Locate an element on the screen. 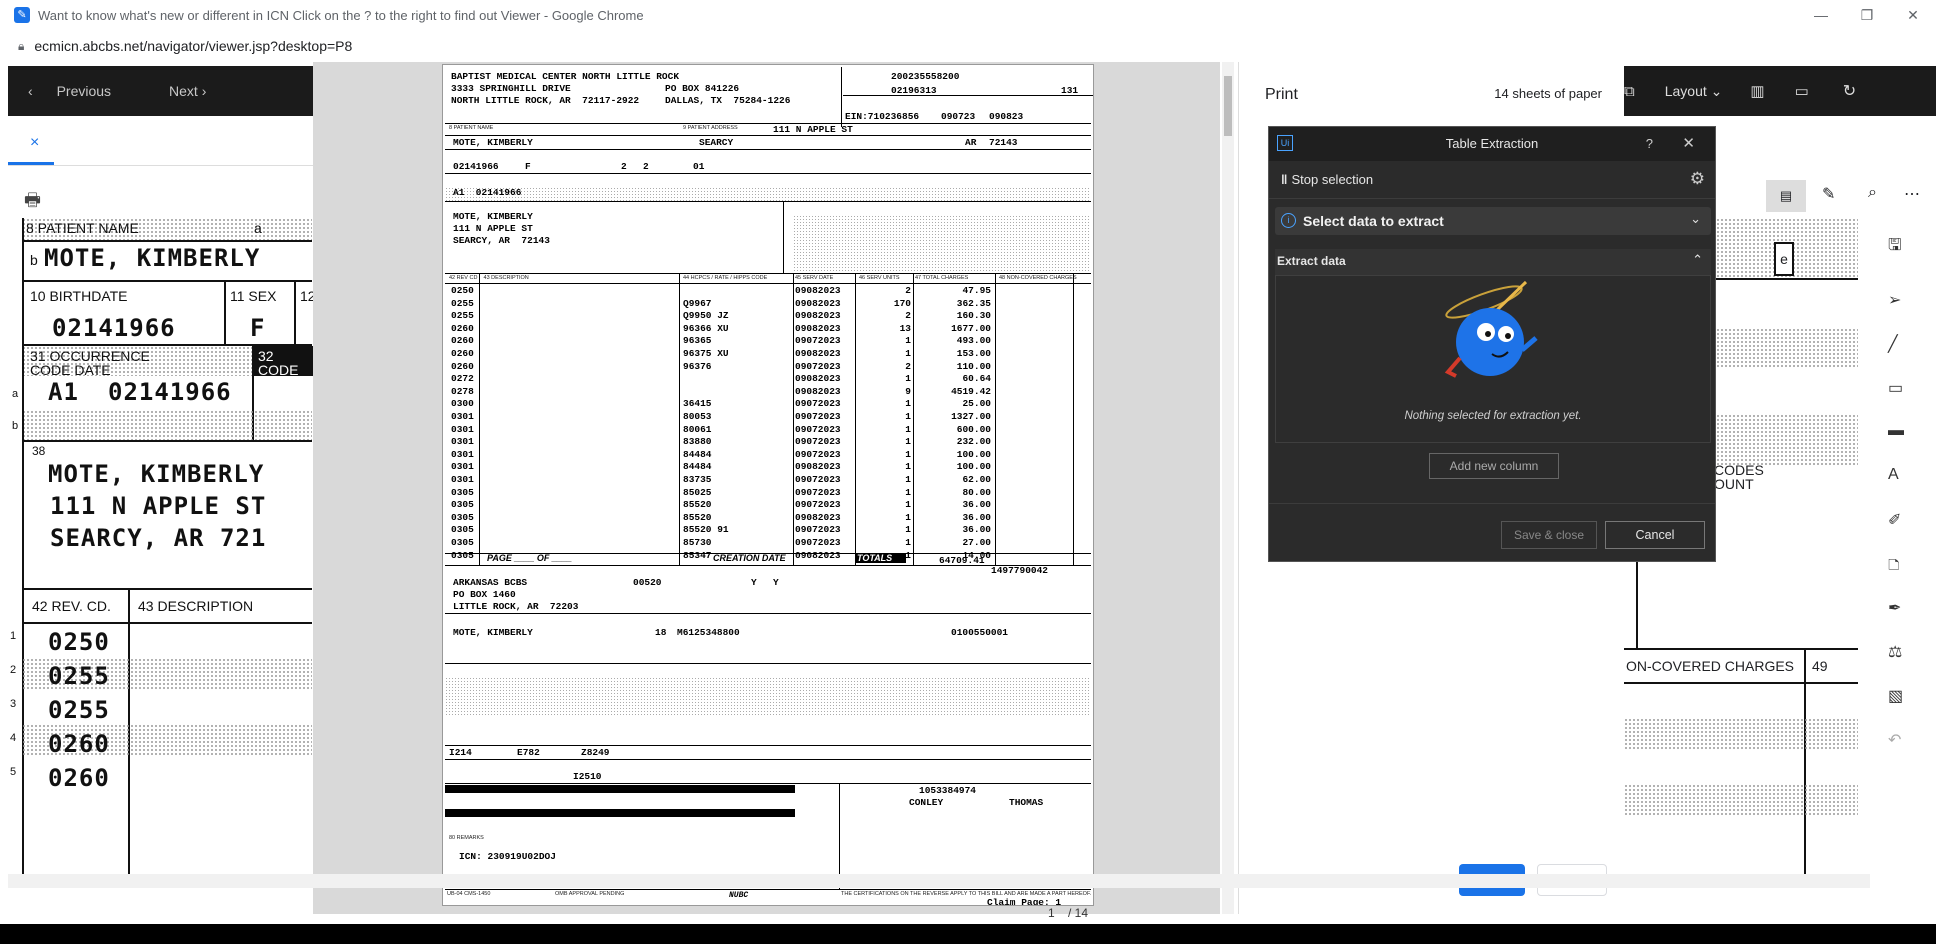 The image size is (1936, 944). line-icon: ╱ is located at coordinates (1893, 344).